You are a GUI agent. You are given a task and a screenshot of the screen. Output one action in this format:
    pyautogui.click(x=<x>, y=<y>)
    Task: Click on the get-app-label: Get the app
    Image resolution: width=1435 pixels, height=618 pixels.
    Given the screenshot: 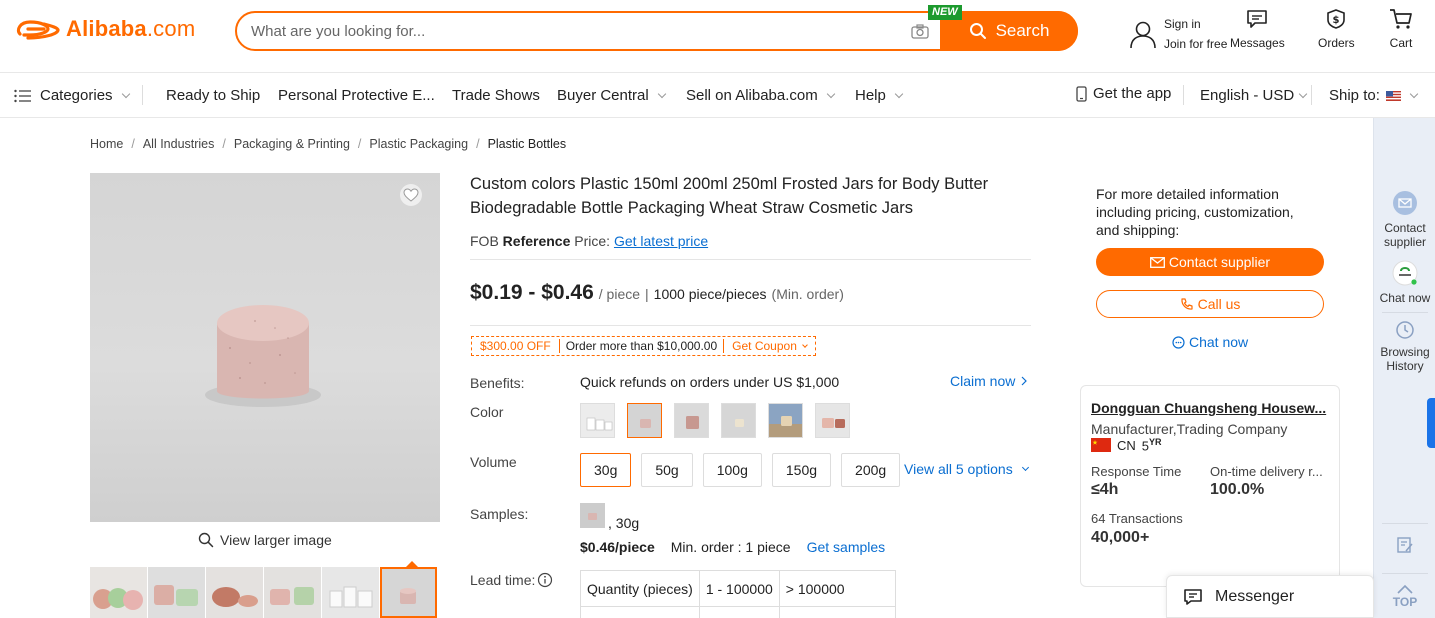 What is the action you would take?
    pyautogui.click(x=1132, y=93)
    